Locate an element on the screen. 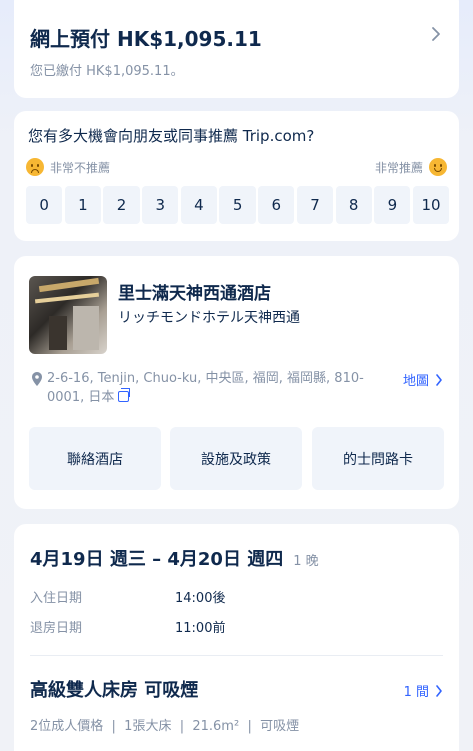 Image resolution: width=473 pixels, height=751 pixels. room-specs: 2位成人價格 | 1張大床 | 21.6m² | 可吸煙 is located at coordinates (165, 726).